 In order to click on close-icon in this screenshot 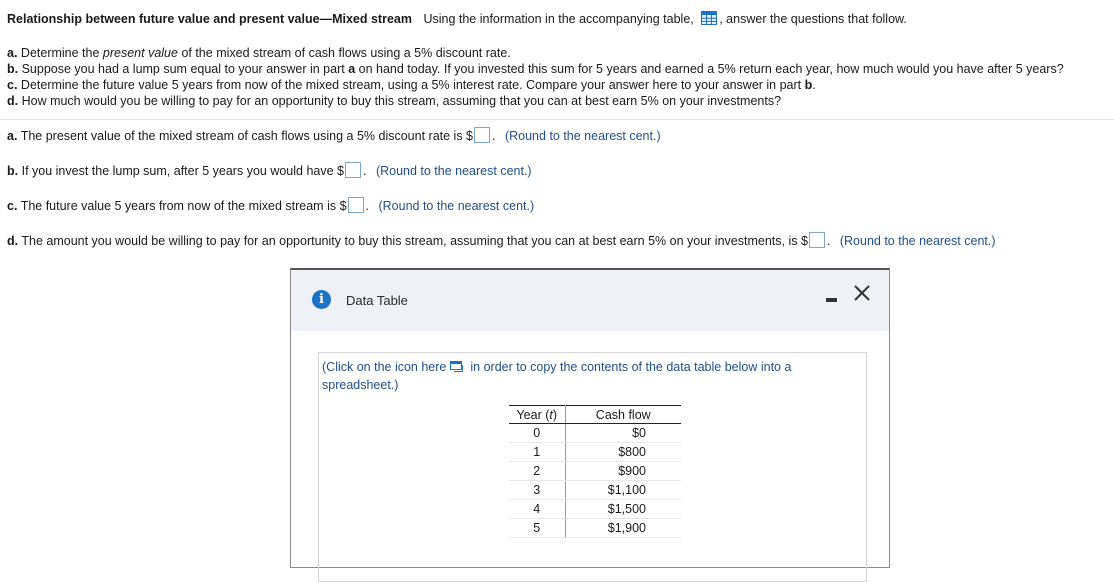, I will do `click(862, 293)`.